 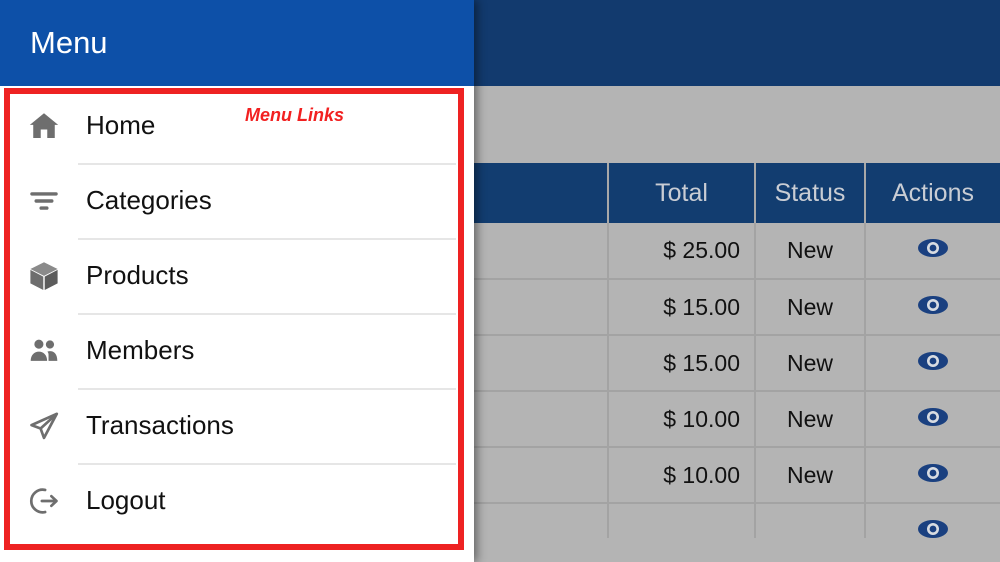 I want to click on menu-item-home: Home, so click(x=232, y=125).